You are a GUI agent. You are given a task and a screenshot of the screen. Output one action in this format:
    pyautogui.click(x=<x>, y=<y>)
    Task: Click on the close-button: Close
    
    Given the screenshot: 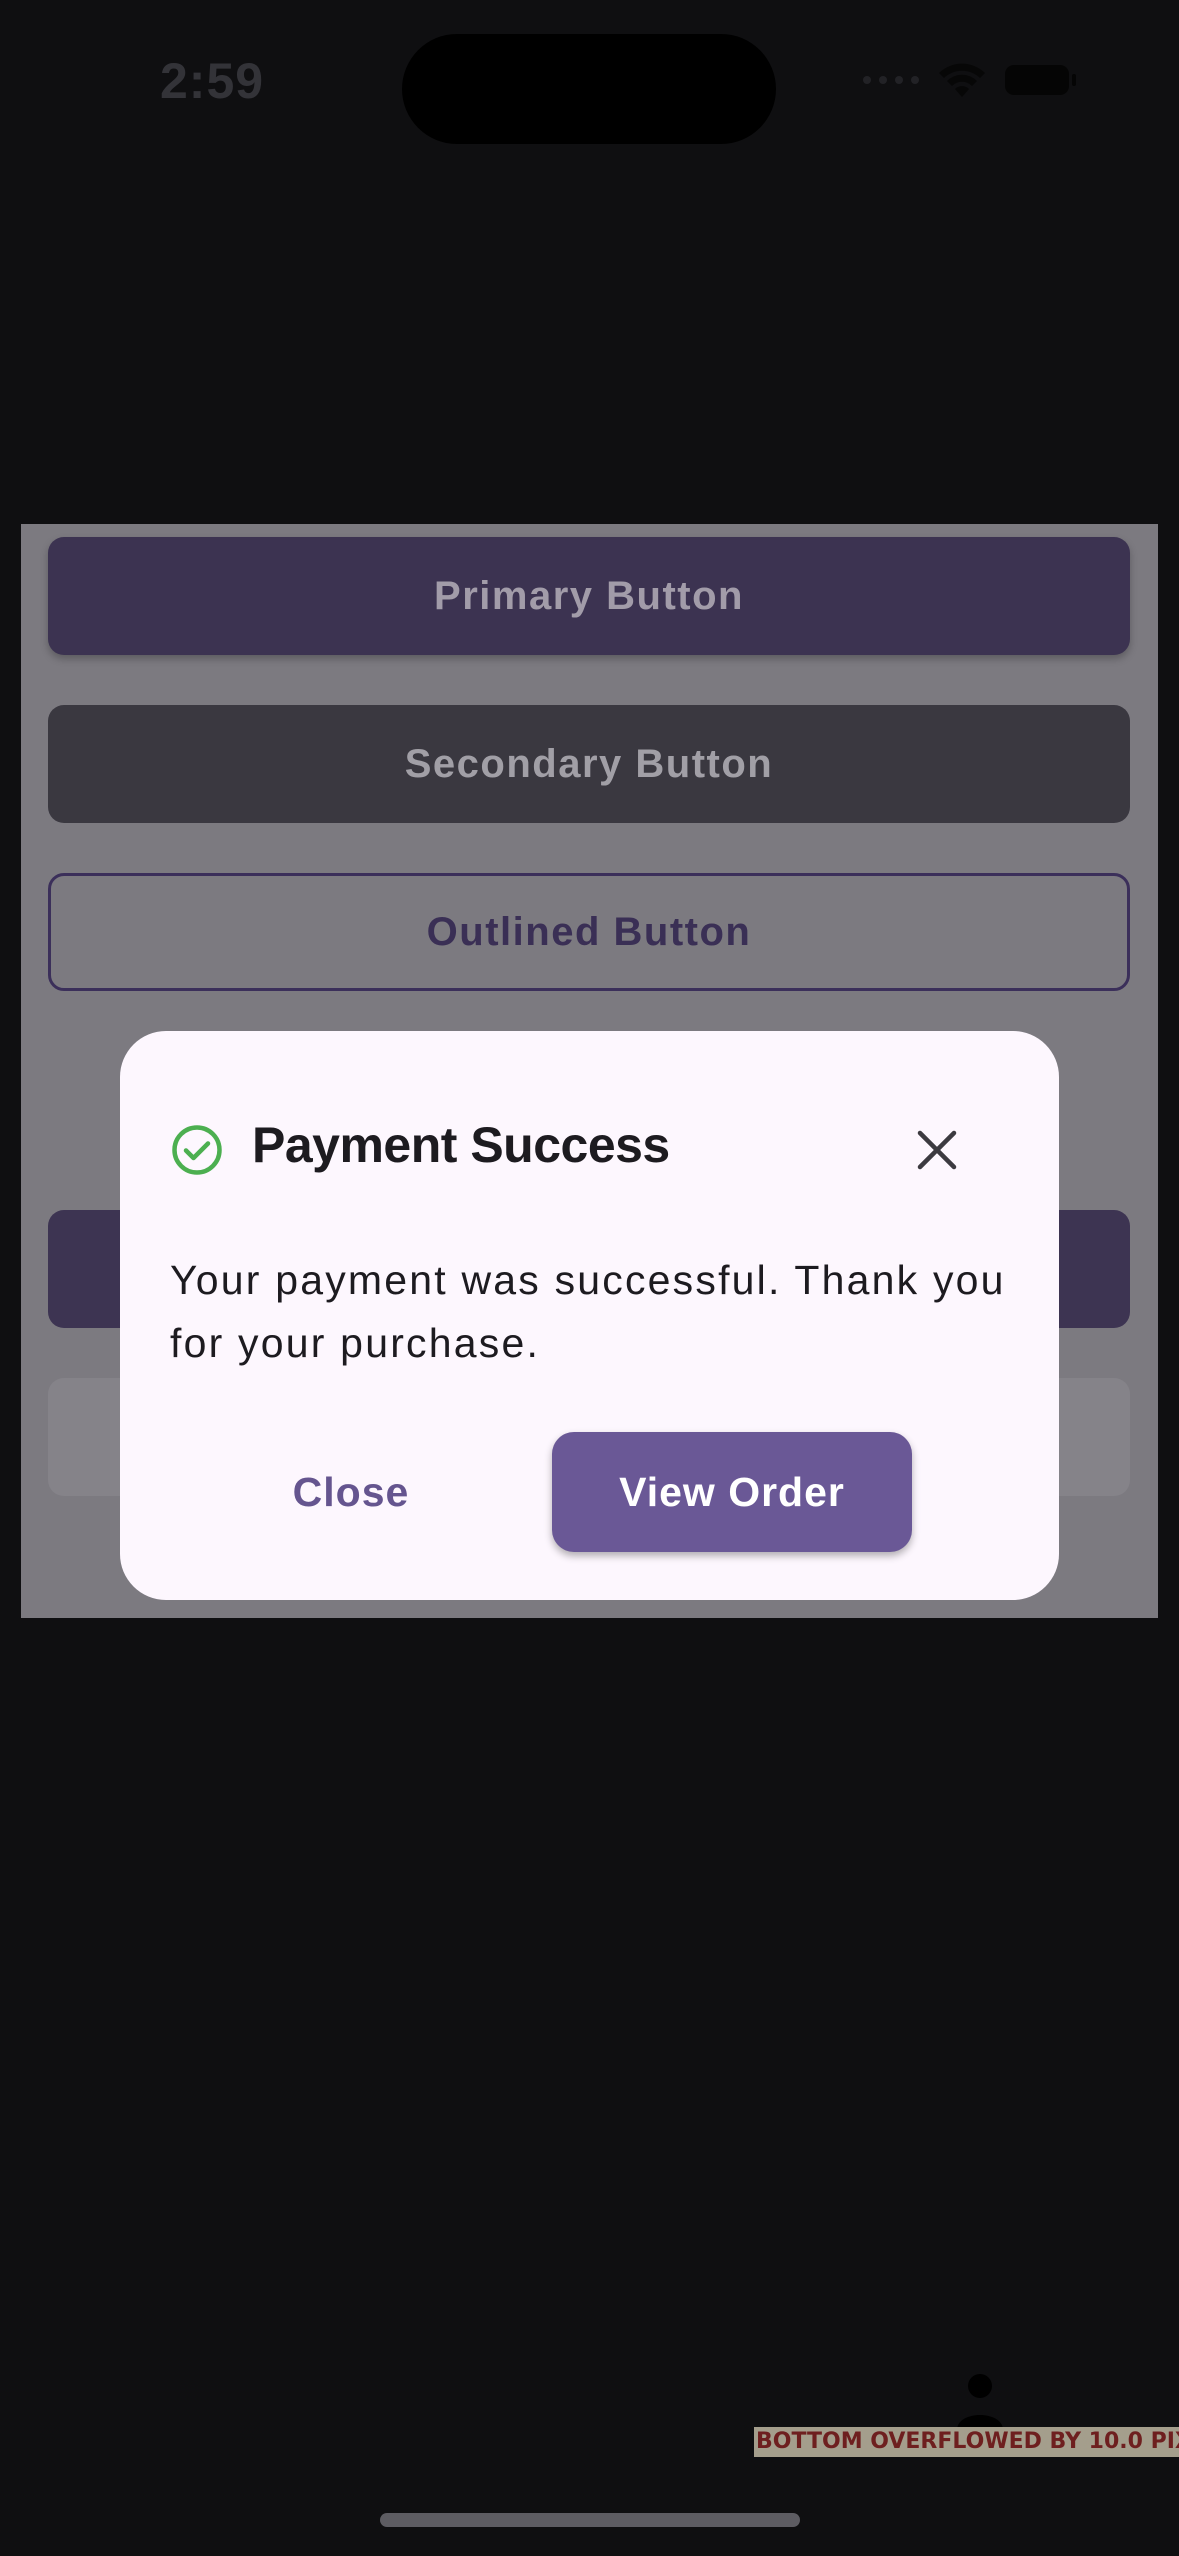 What is the action you would take?
    pyautogui.click(x=351, y=1492)
    